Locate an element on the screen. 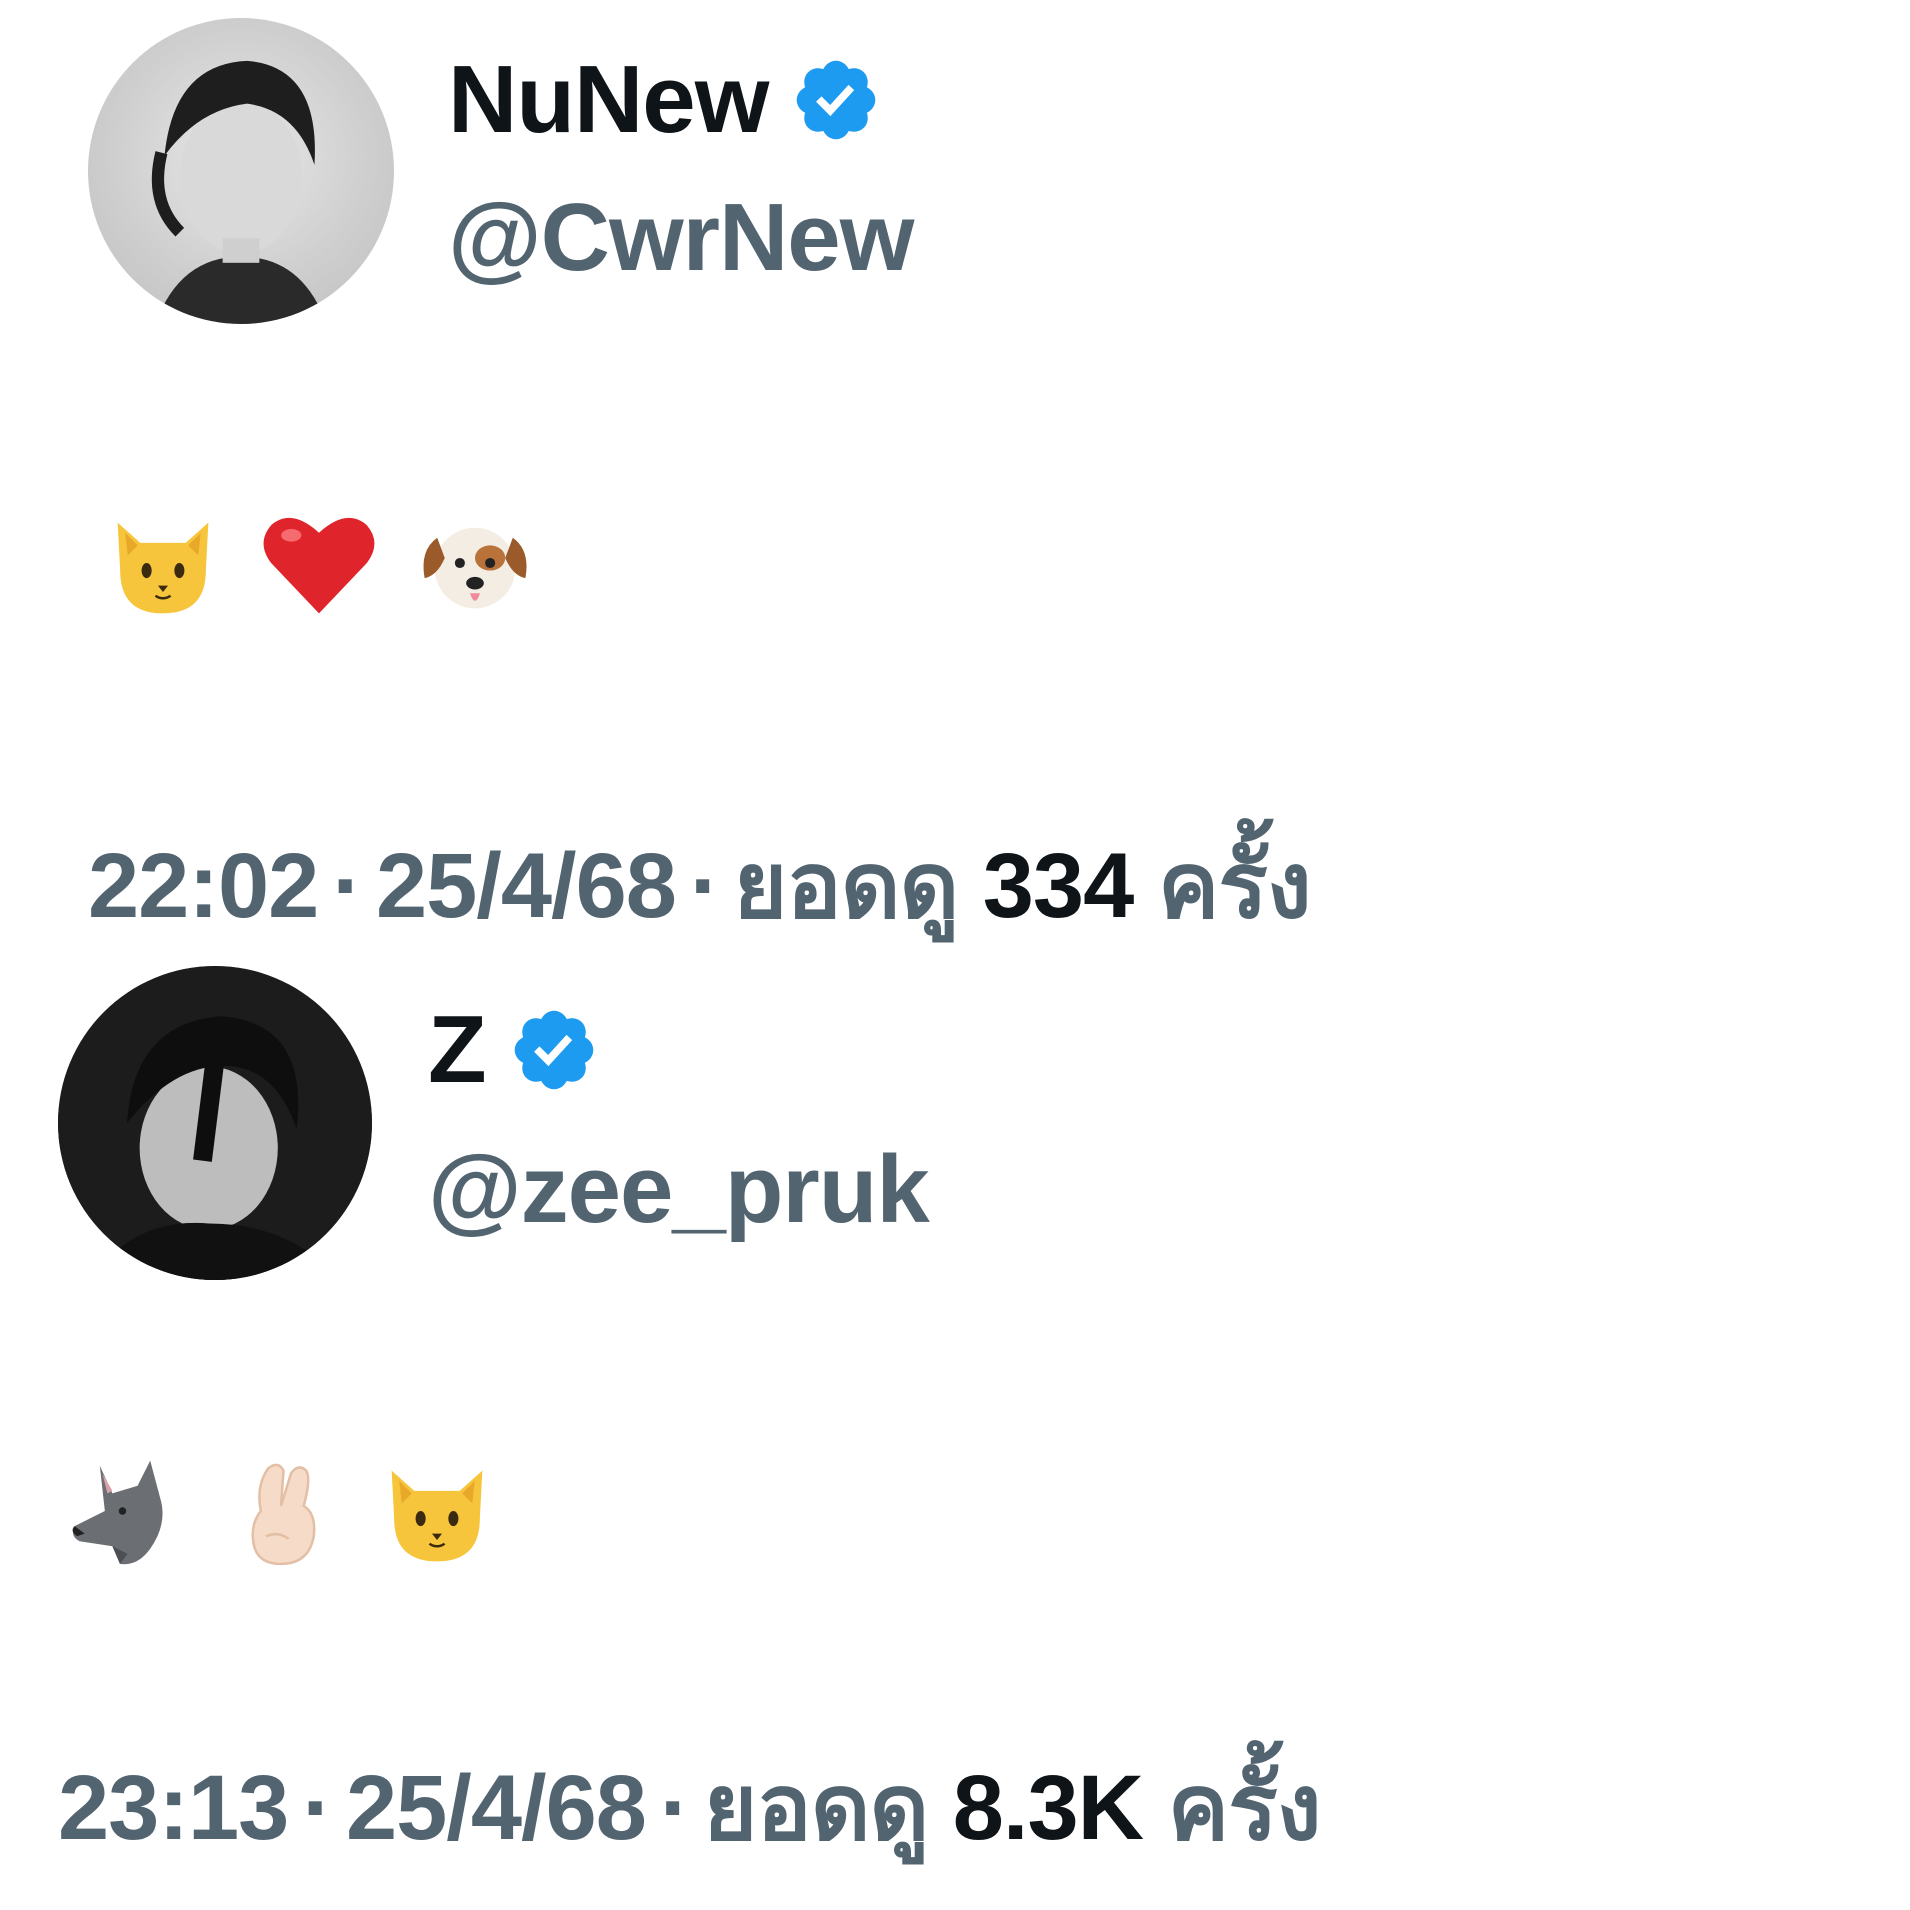 The height and width of the screenshot is (1910, 1910). red-heart-emoji is located at coordinates (319, 565).